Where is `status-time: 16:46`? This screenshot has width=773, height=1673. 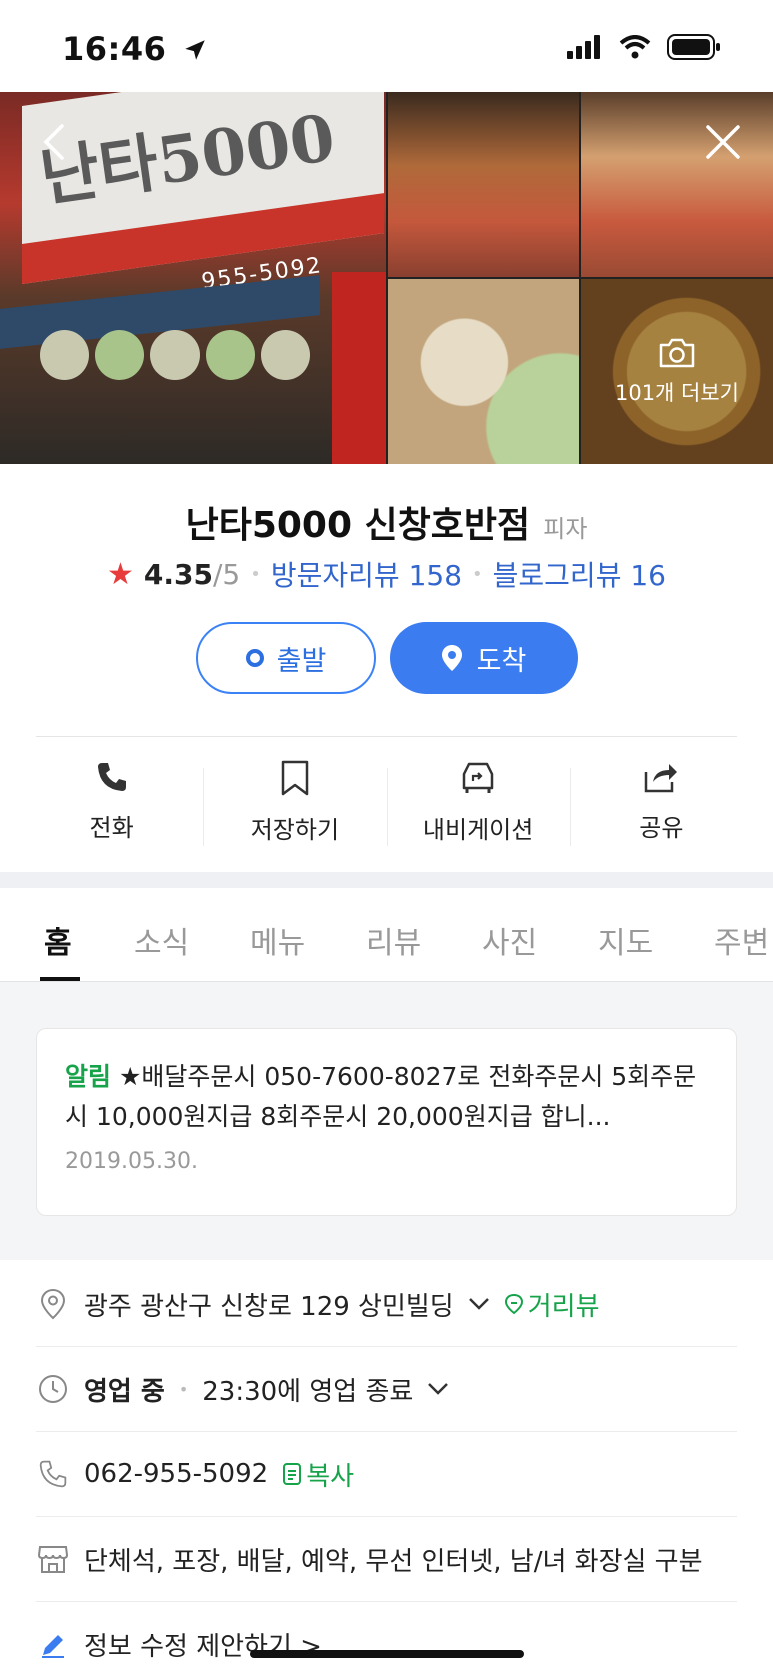
status-time: 16:46 is located at coordinates (135, 49).